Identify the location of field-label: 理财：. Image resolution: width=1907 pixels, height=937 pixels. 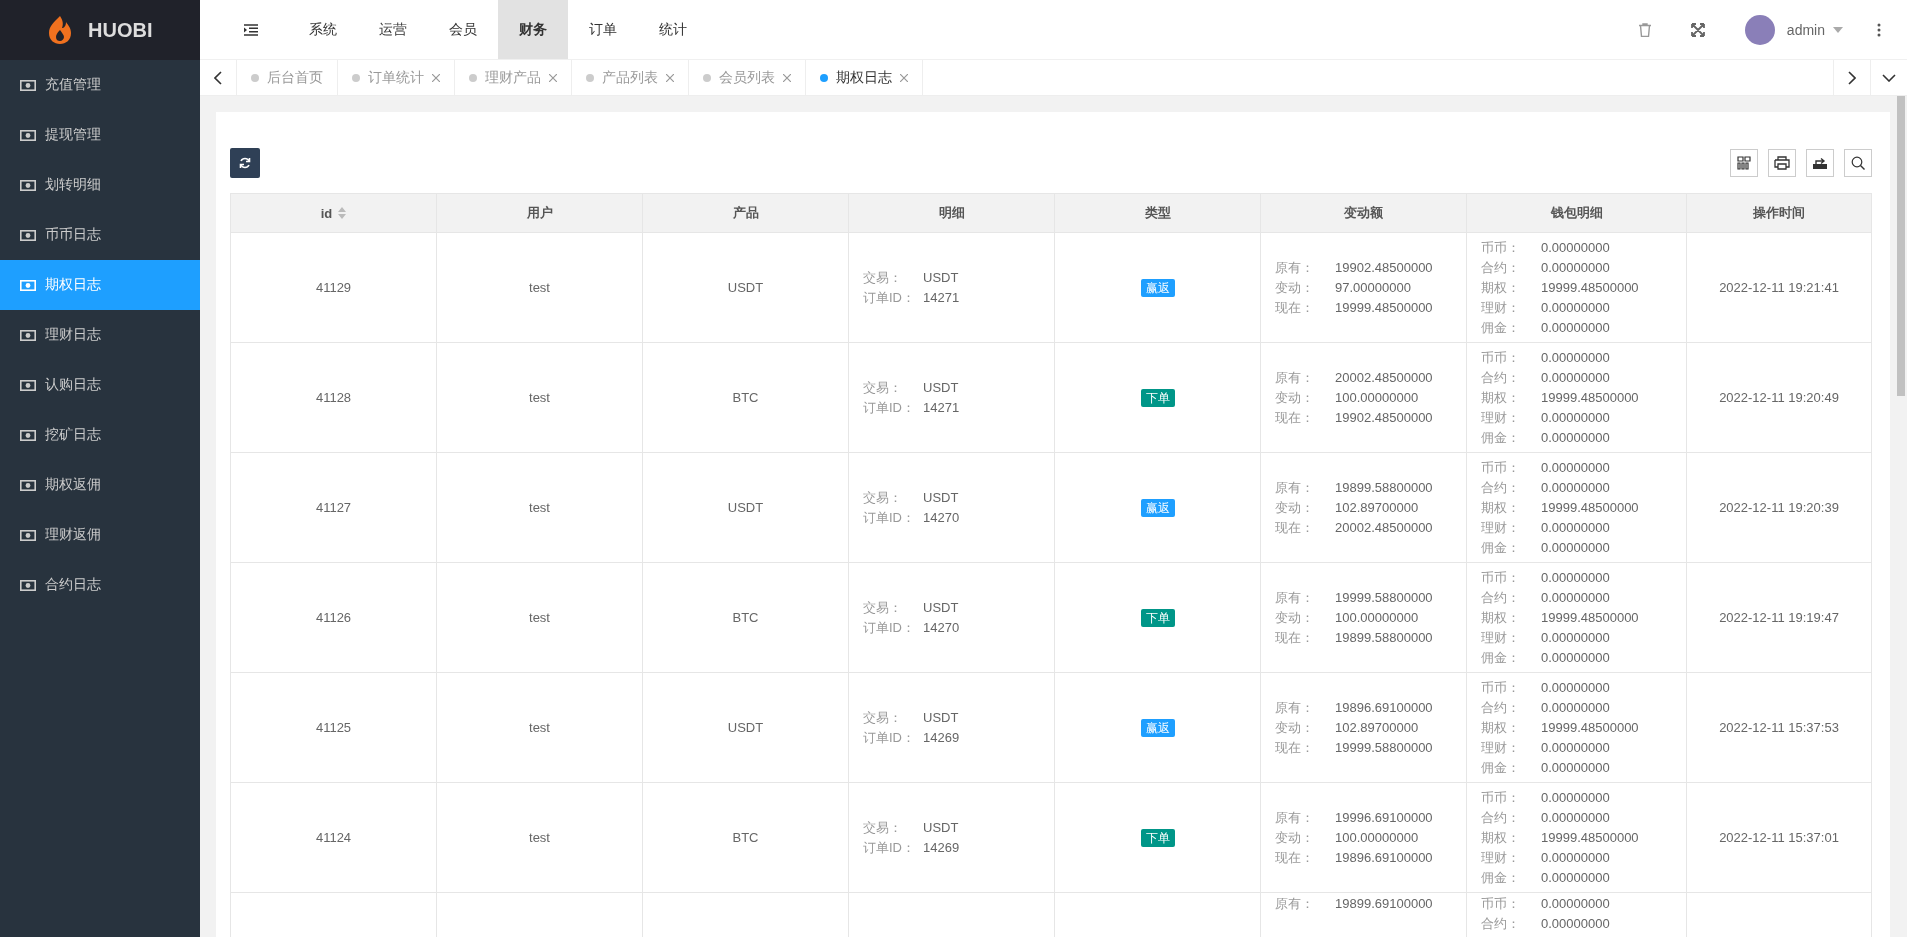
(1501, 307).